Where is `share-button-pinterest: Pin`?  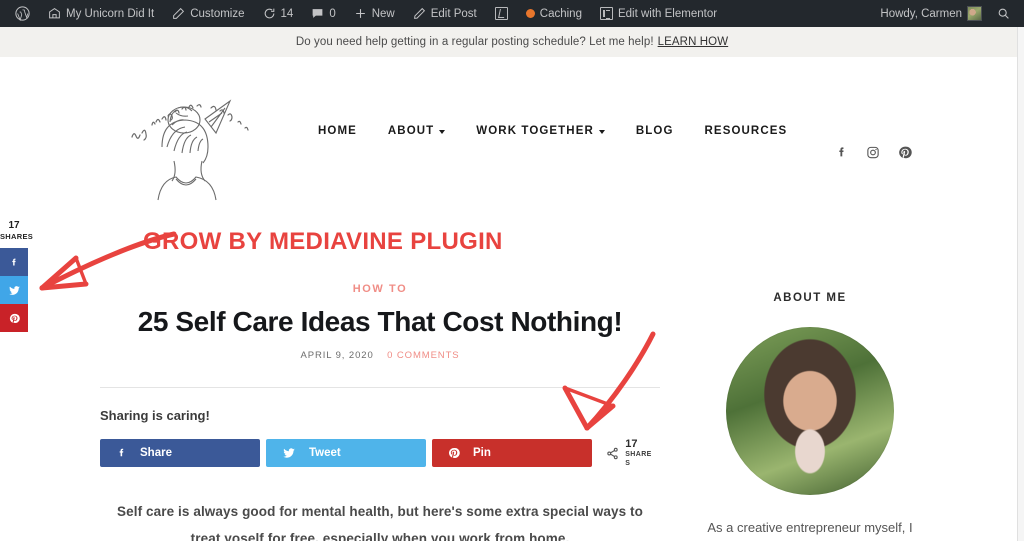
share-button-pinterest: Pin is located at coordinates (512, 453).